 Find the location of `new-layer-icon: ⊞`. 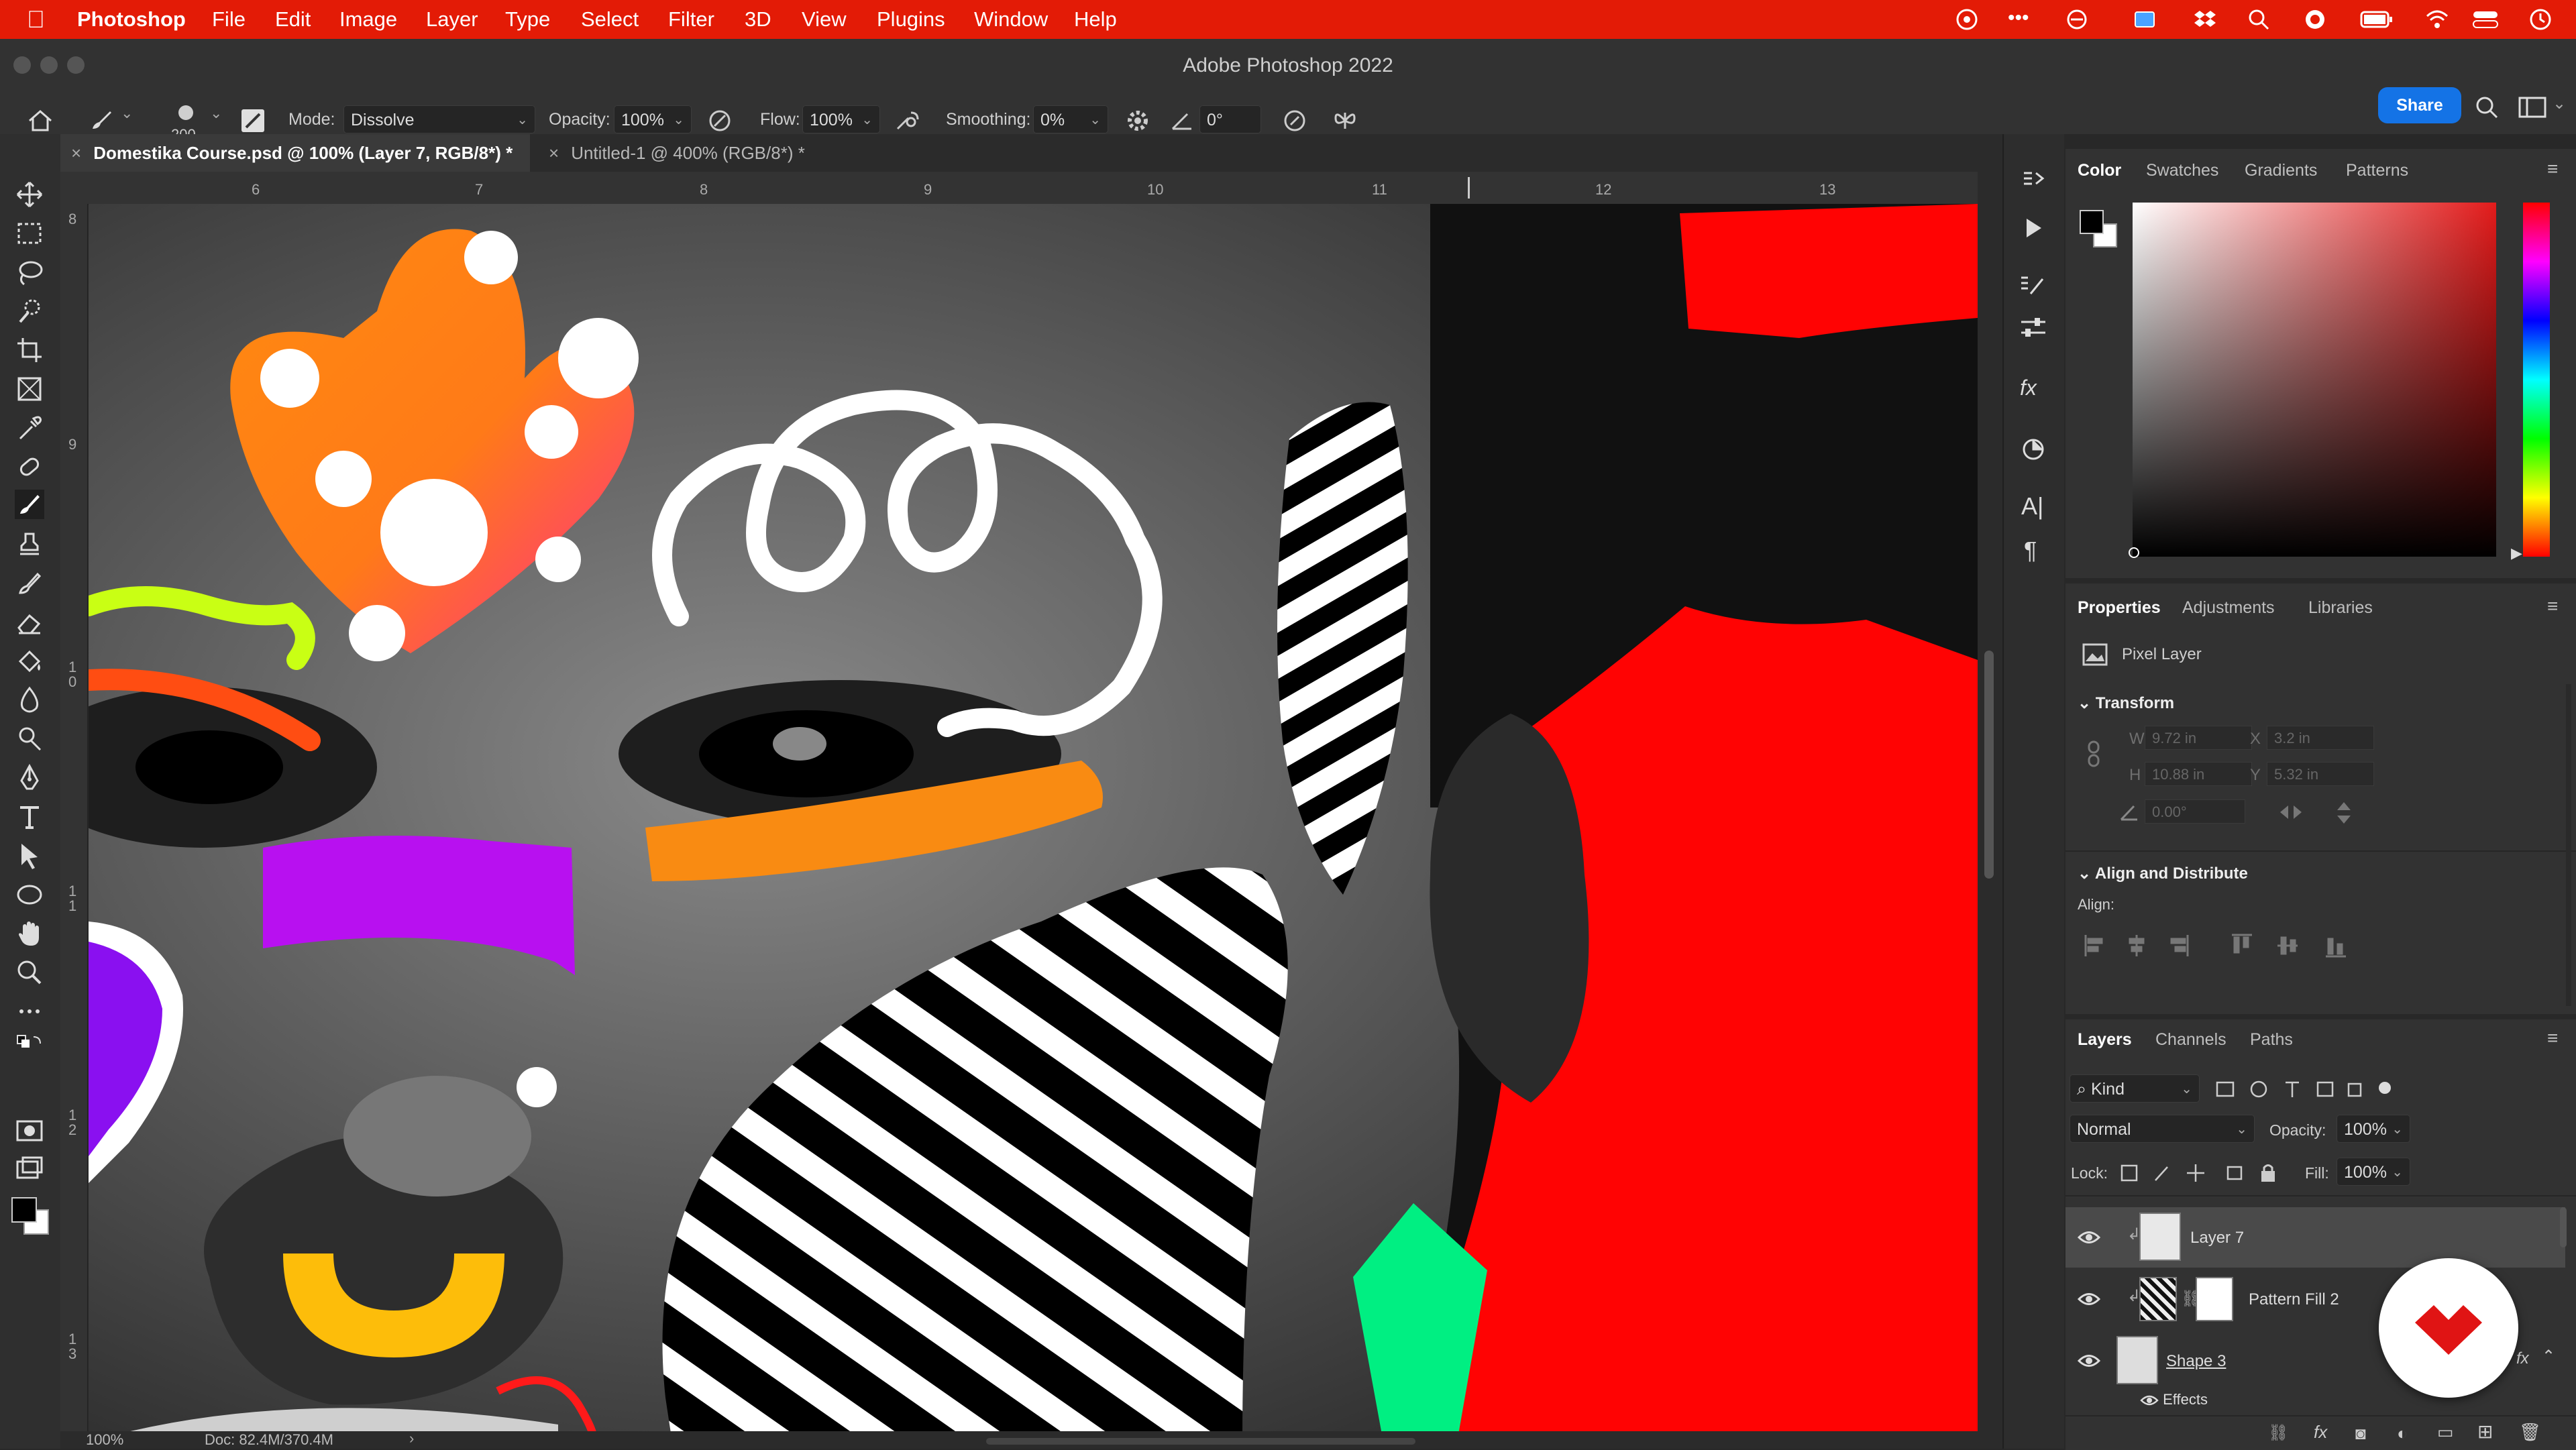

new-layer-icon: ⊞ is located at coordinates (2485, 1431).